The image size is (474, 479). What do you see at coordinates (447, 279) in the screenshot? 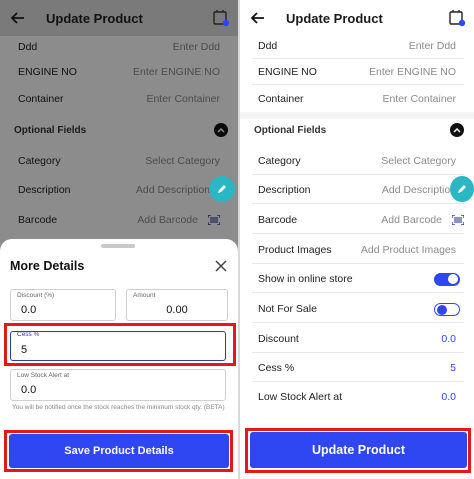
I see `show-online-store-toggle` at bounding box center [447, 279].